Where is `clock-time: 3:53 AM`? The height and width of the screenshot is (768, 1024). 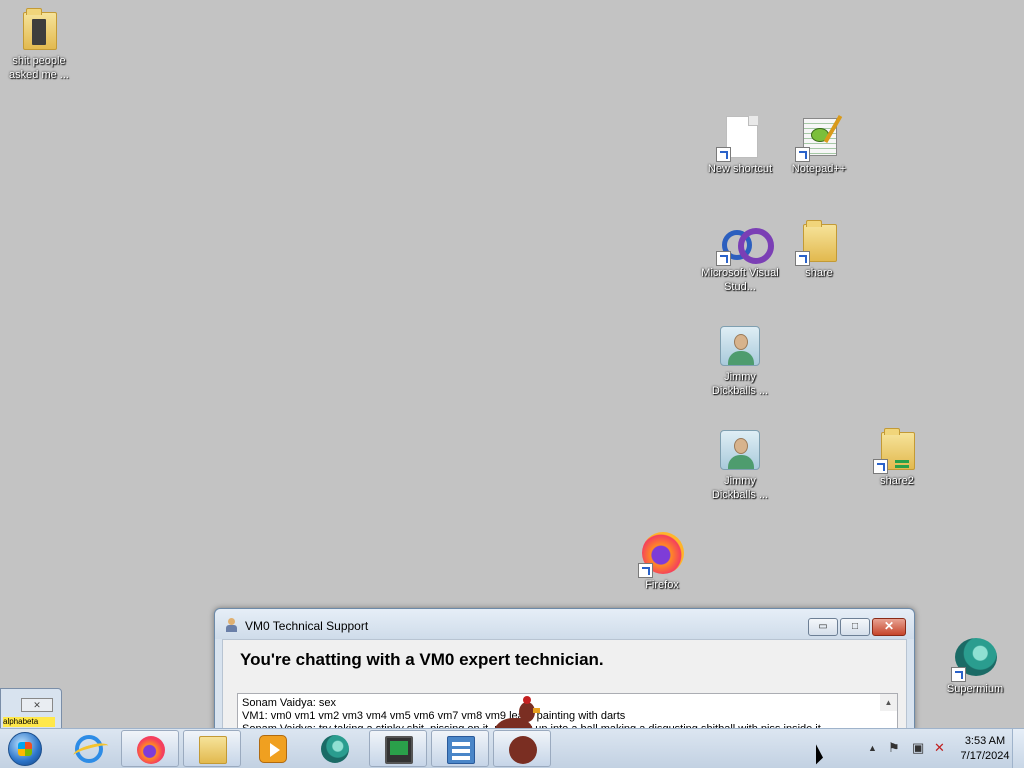
clock-time: 3:53 AM is located at coordinates (985, 741).